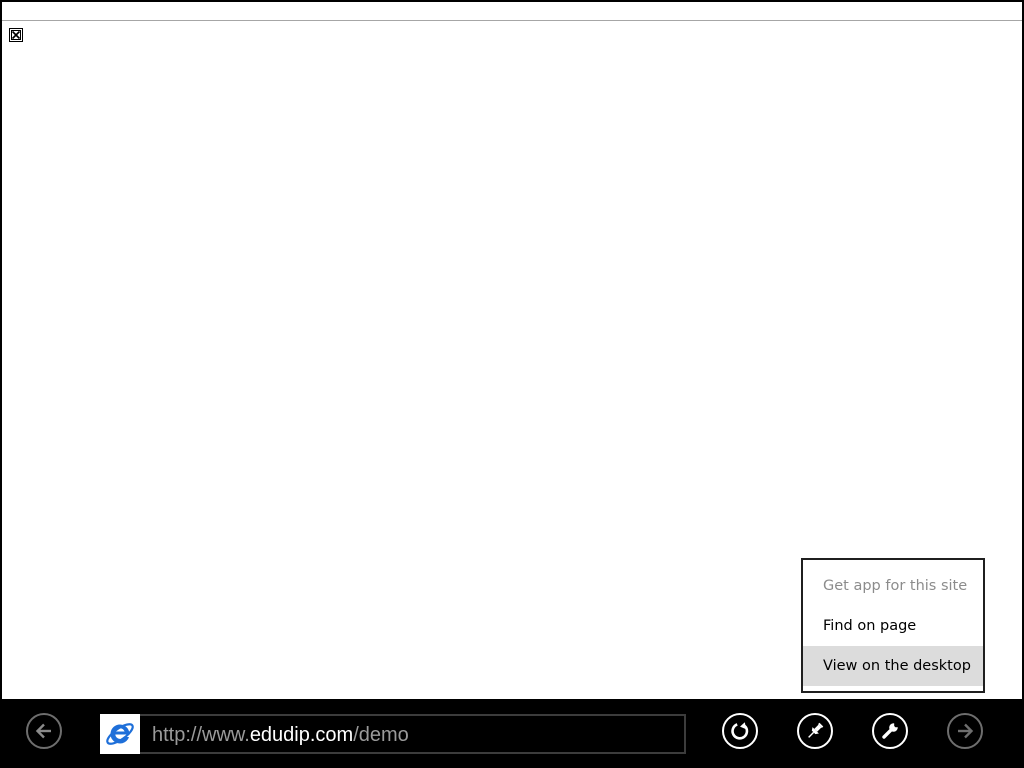  I want to click on url-prefix: http://www., so click(201, 735).